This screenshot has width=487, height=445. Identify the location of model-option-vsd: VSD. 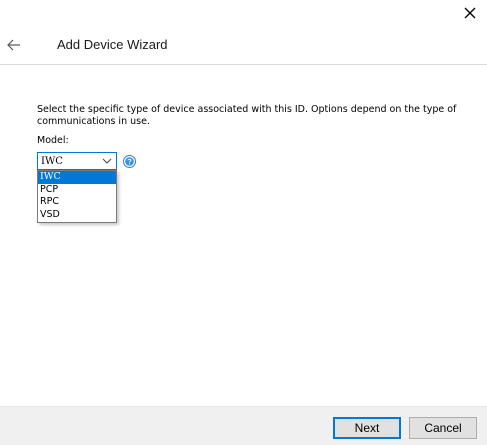
(77, 215).